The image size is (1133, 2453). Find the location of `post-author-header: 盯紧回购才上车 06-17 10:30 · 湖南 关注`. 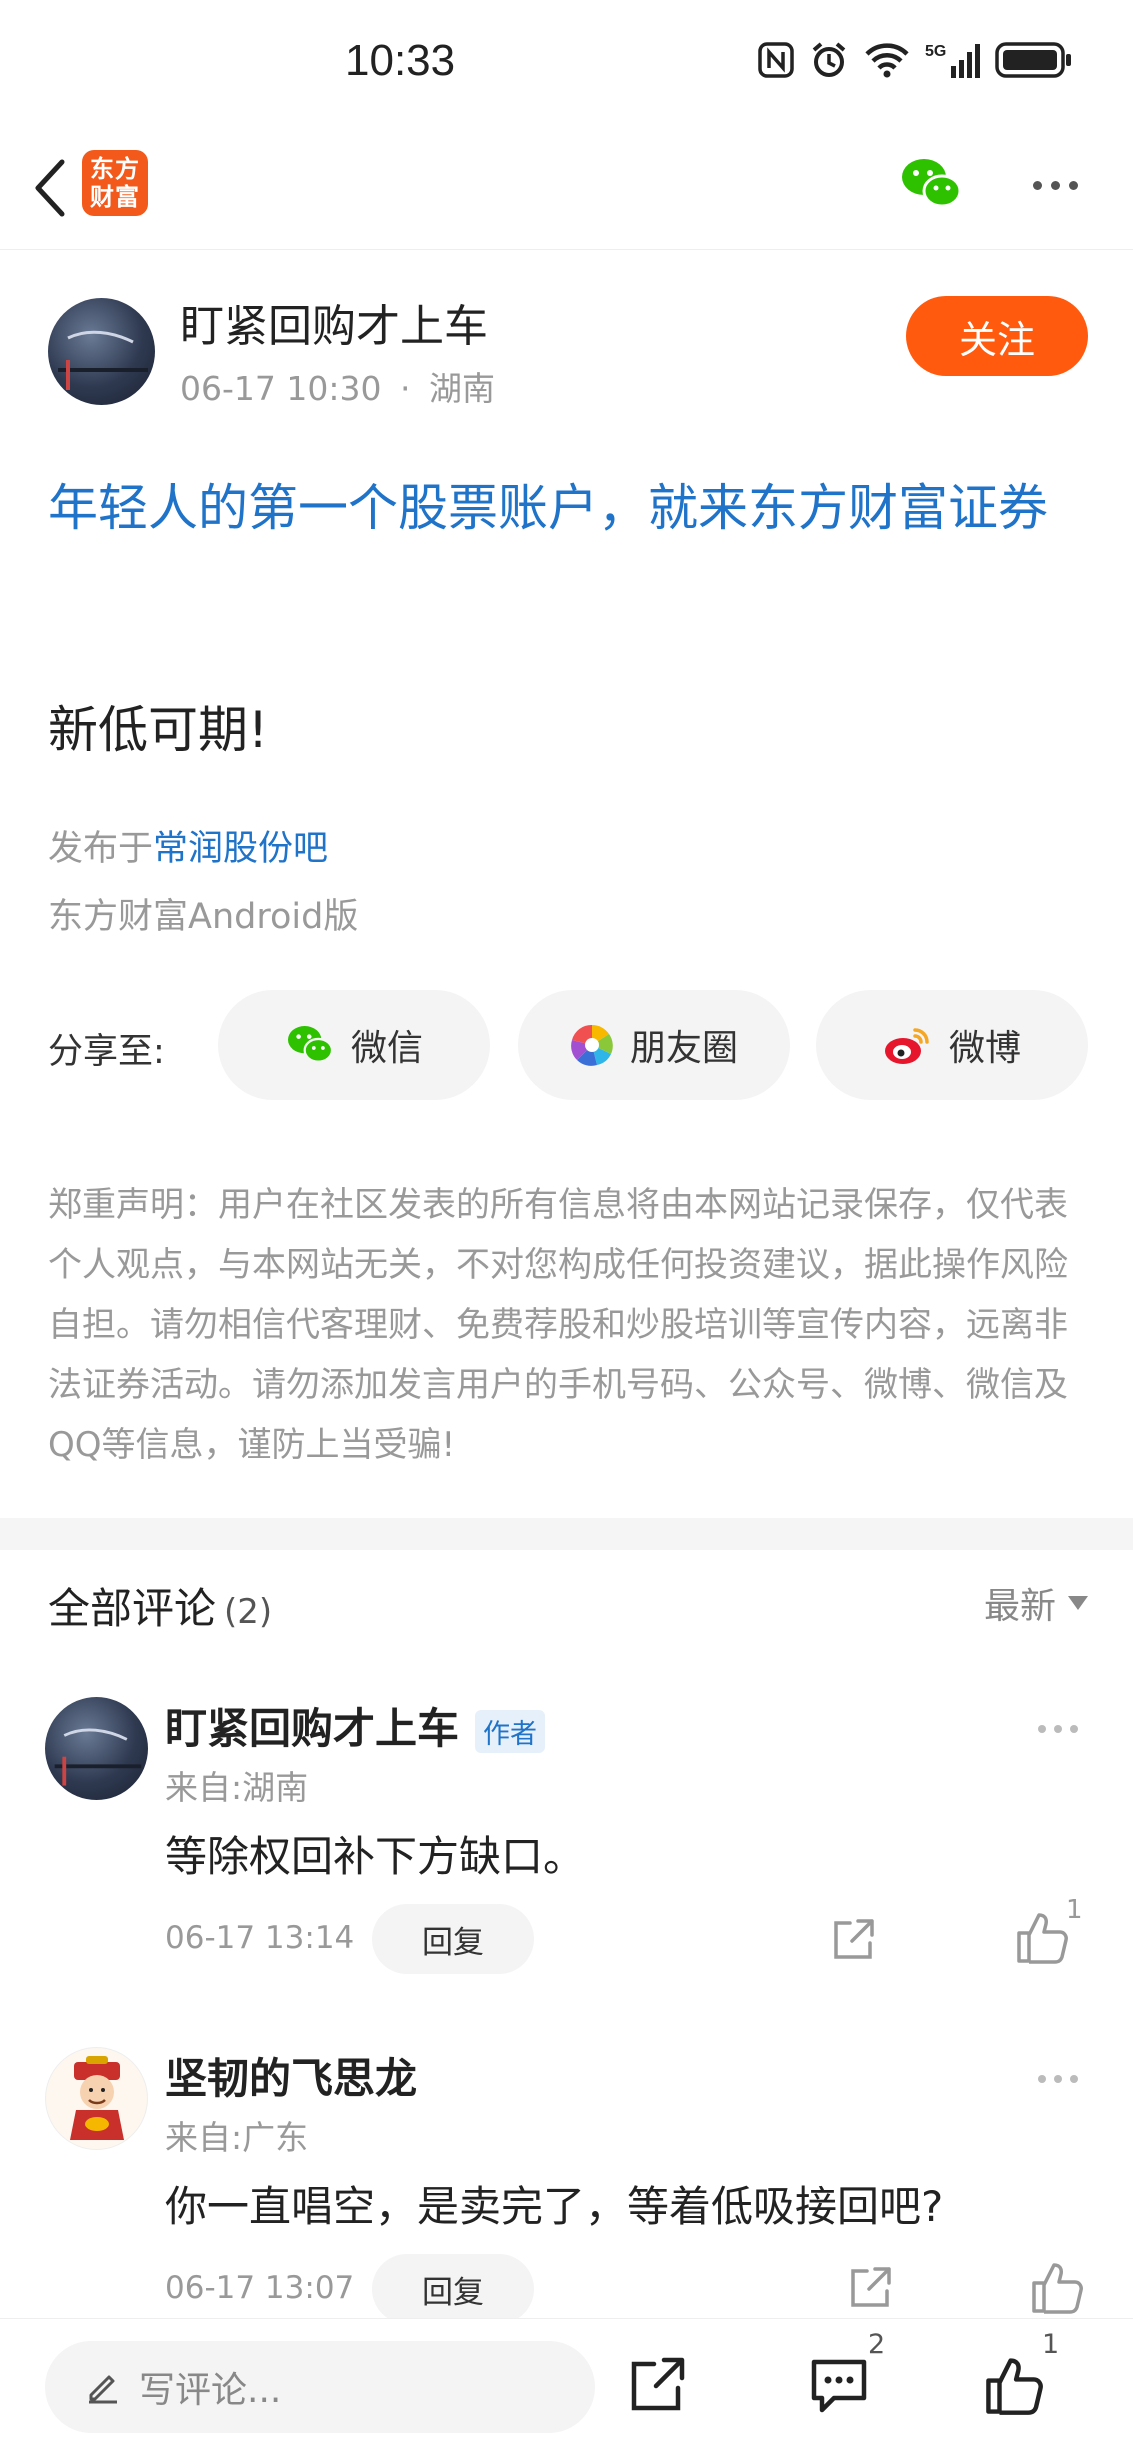

post-author-header: 盯紧回购才上车 06-17 10:30 · 湖南 关注 is located at coordinates (566, 355).